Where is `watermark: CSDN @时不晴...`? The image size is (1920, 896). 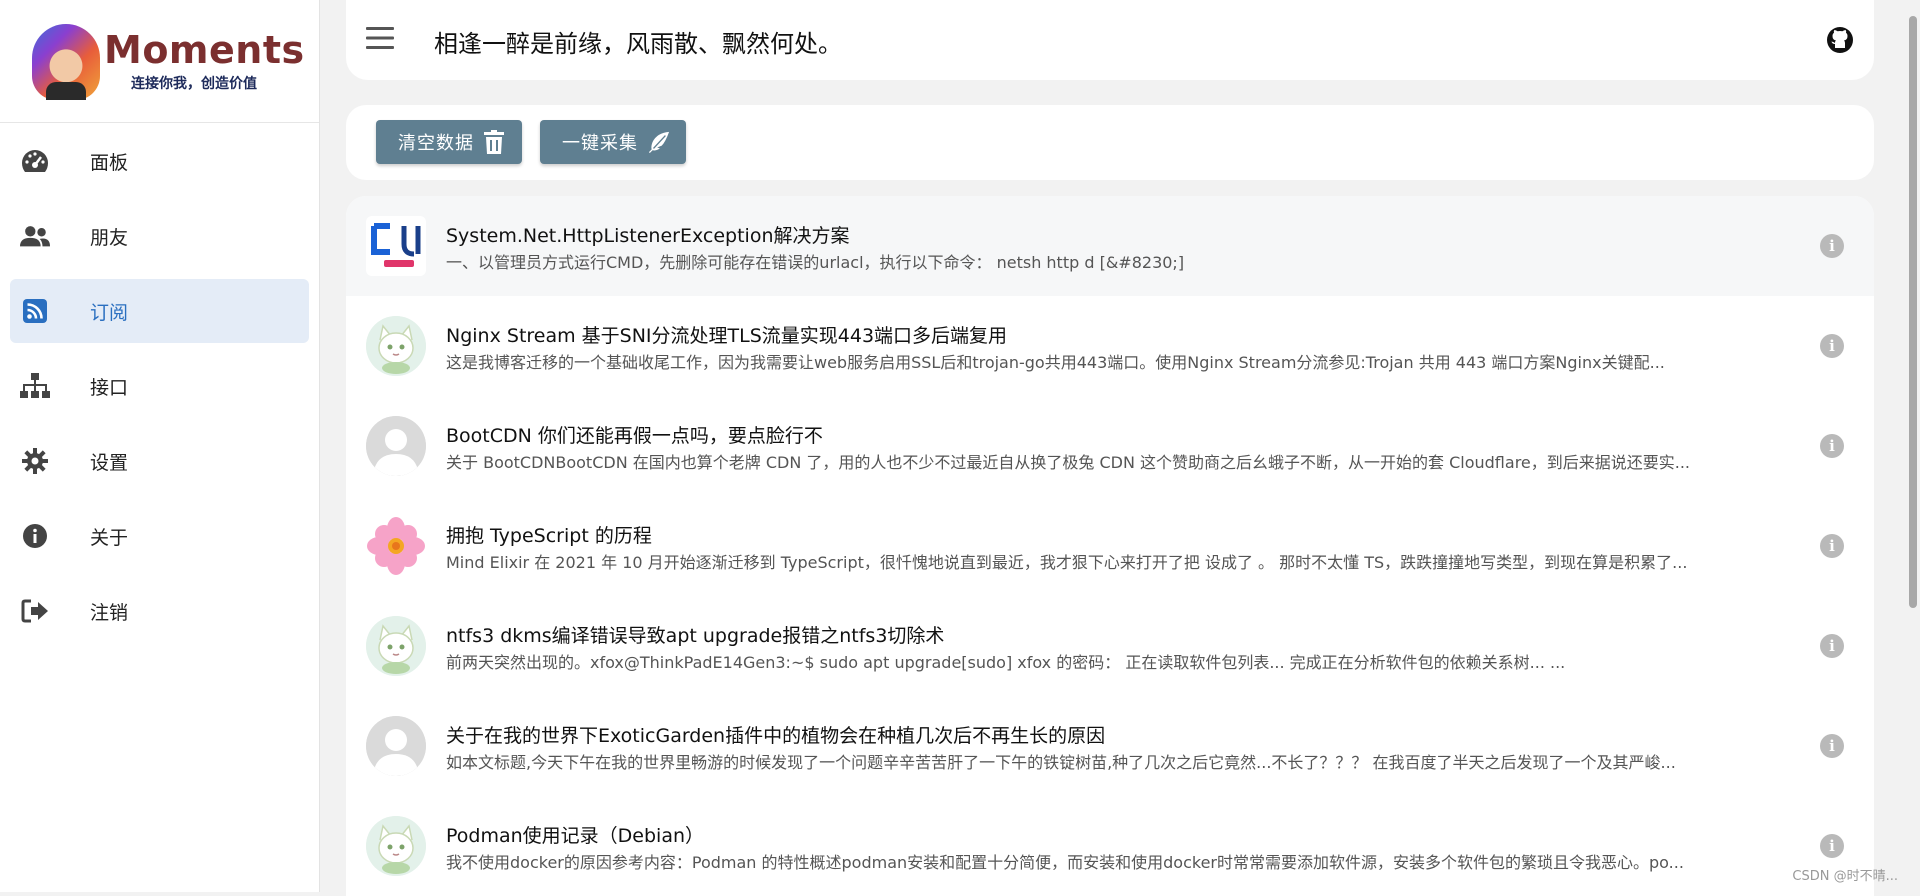 watermark: CSDN @时不晴... is located at coordinates (1845, 874).